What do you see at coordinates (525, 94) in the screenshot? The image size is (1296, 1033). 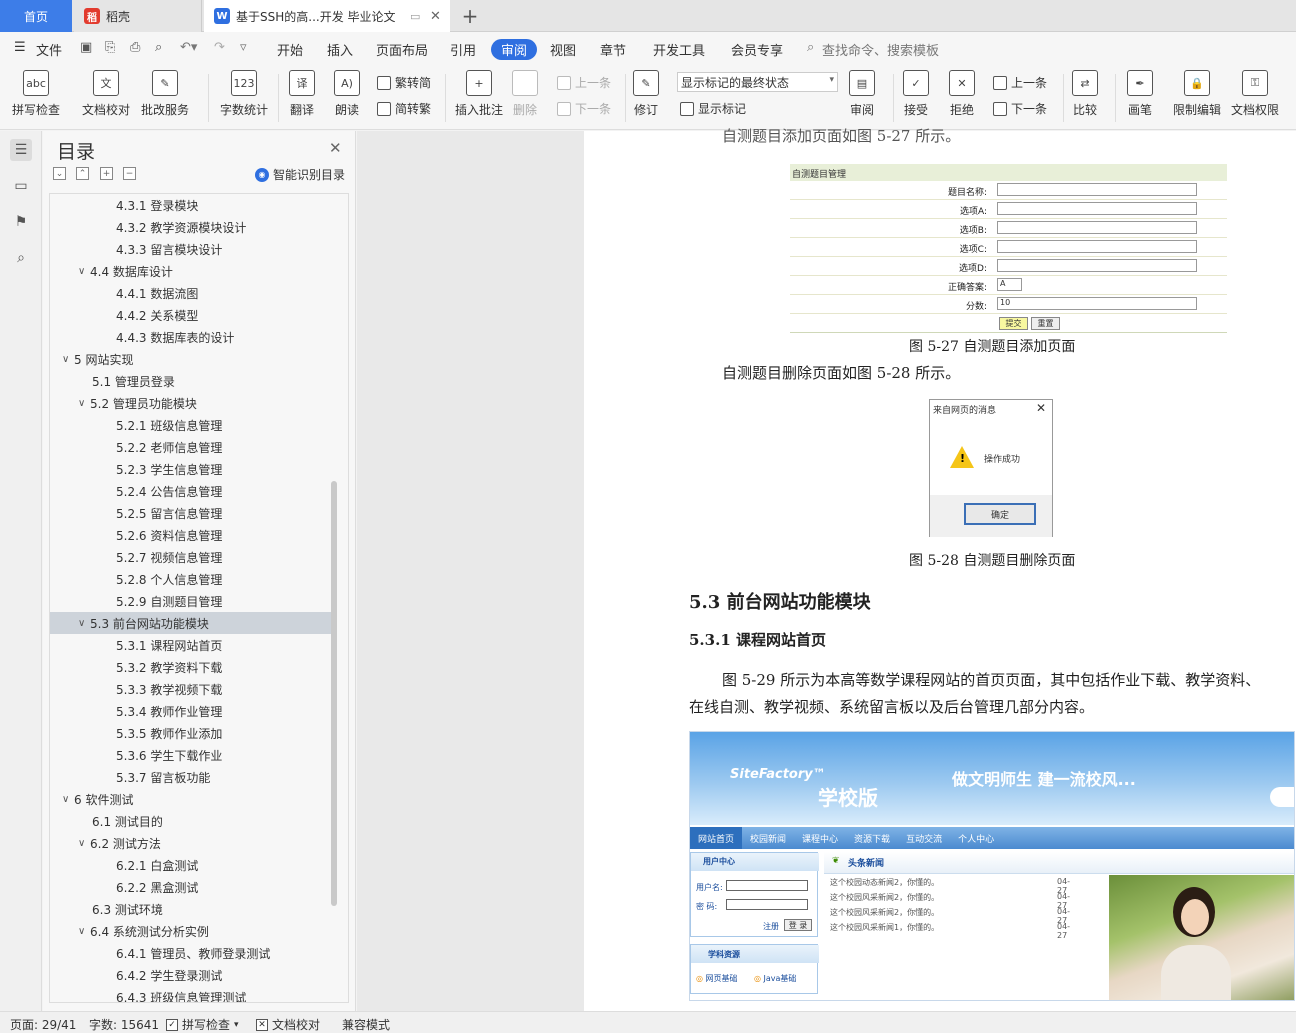 I see `delete-comment-button: 删除` at bounding box center [525, 94].